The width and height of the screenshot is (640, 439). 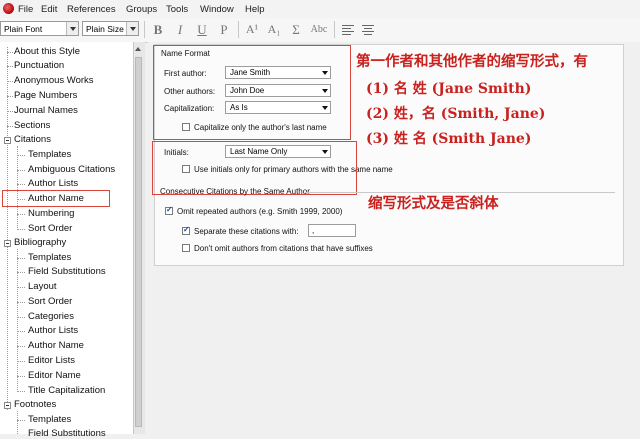 I want to click on dont-omit-suffix-checkbox, so click(x=186, y=248).